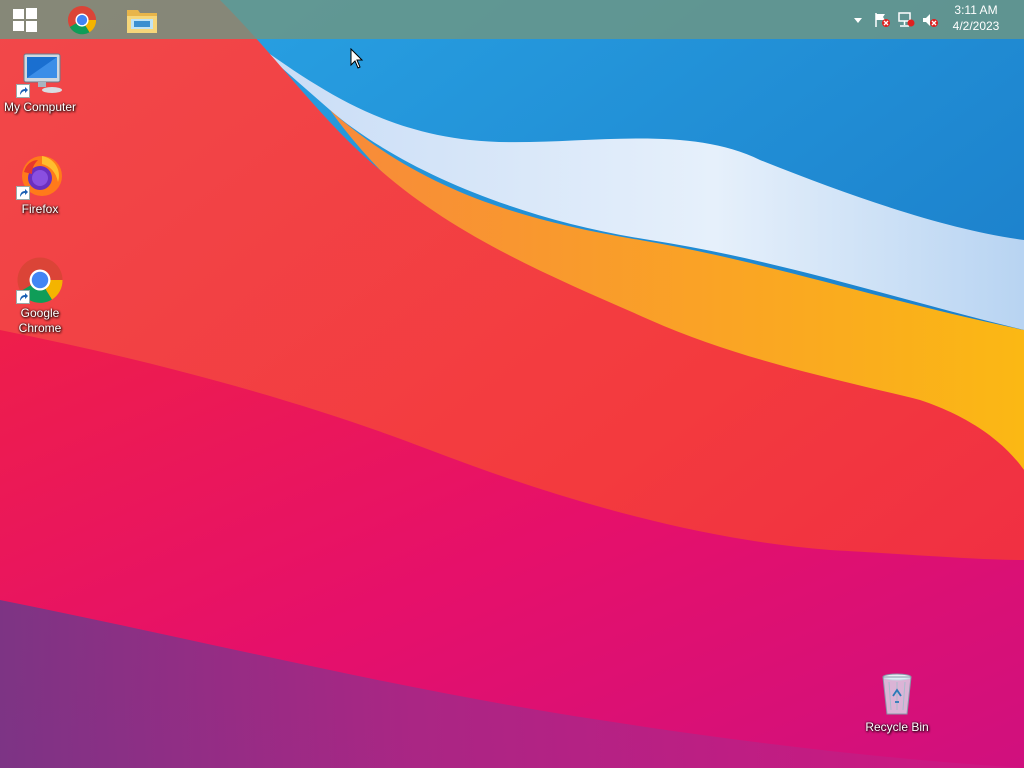 This screenshot has height=768, width=1024. I want to click on clock-time: 3:11 AM, so click(976, 10).